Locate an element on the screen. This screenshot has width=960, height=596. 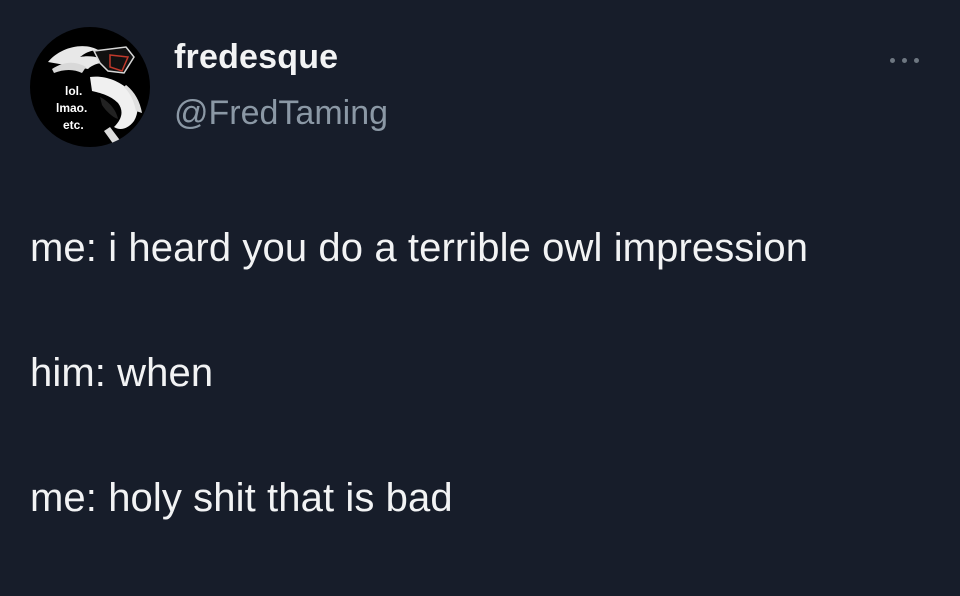
user-handle: @FredTaming is located at coordinates (281, 113).